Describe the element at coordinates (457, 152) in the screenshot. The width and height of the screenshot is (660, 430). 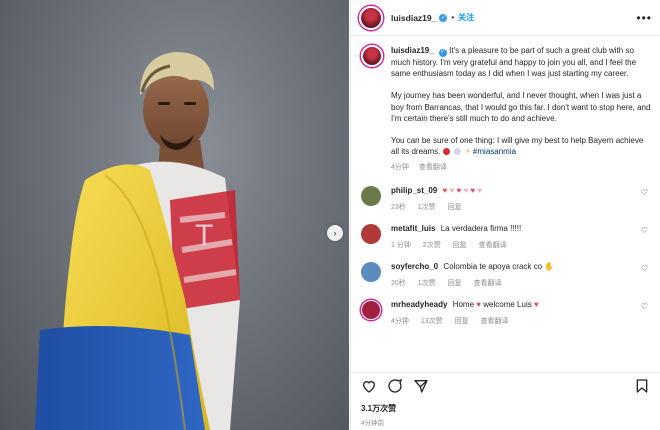
I see `moon-emoji` at that location.